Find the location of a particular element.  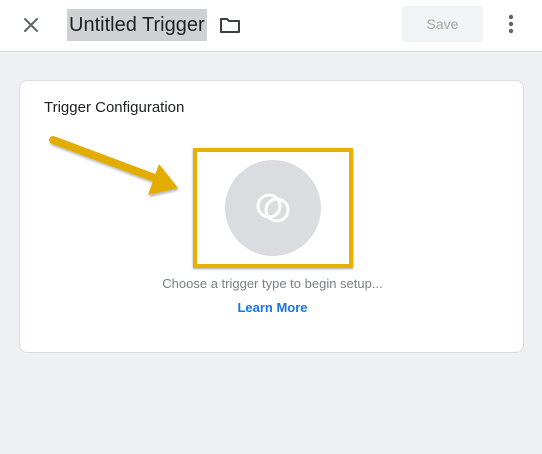

trigger-name-text: Untitled Trigger is located at coordinates (137, 25).